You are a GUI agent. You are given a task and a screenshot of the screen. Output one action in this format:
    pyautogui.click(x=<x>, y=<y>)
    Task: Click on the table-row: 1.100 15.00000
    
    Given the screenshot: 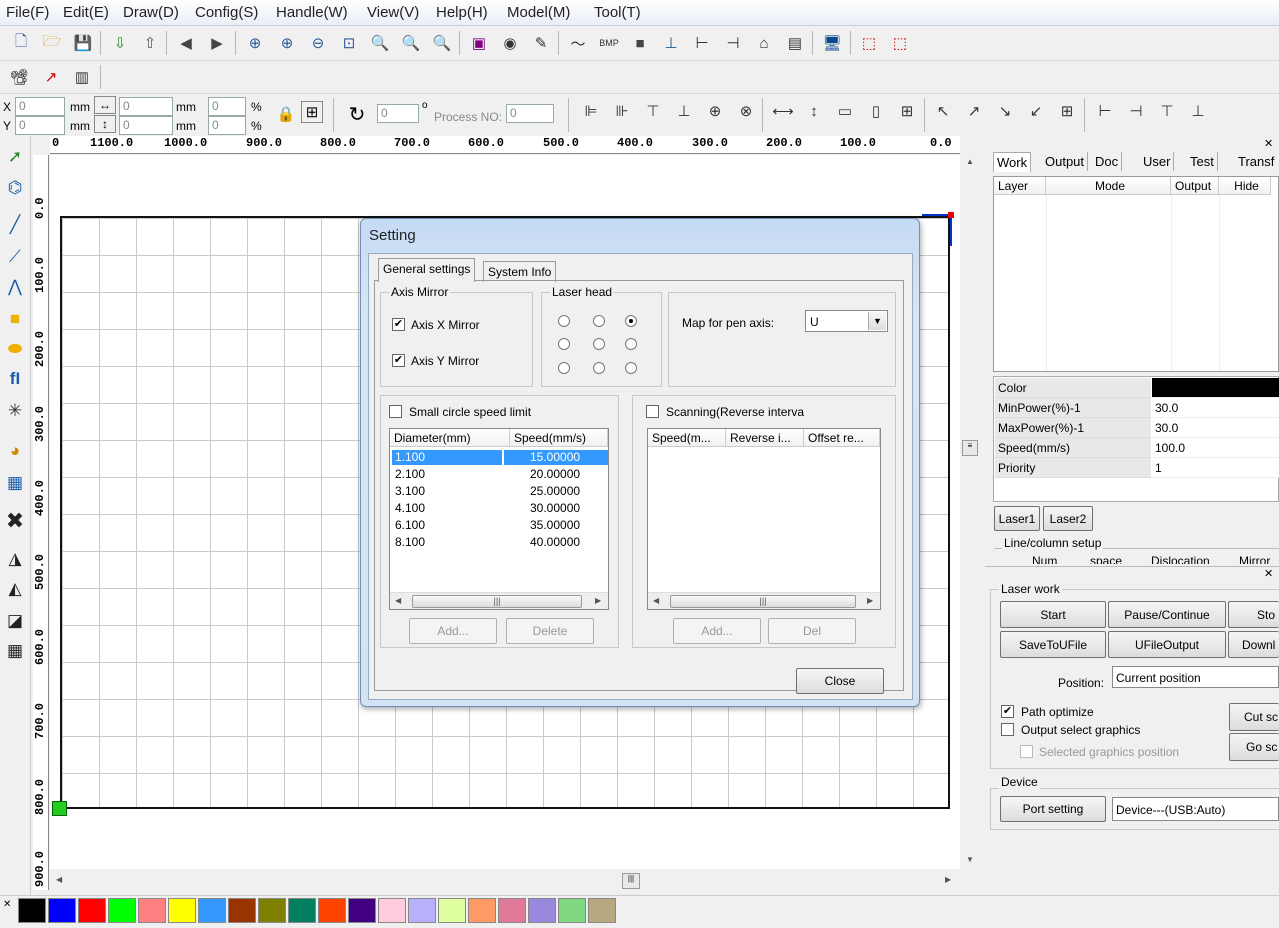 What is the action you would take?
    pyautogui.click(x=500, y=458)
    